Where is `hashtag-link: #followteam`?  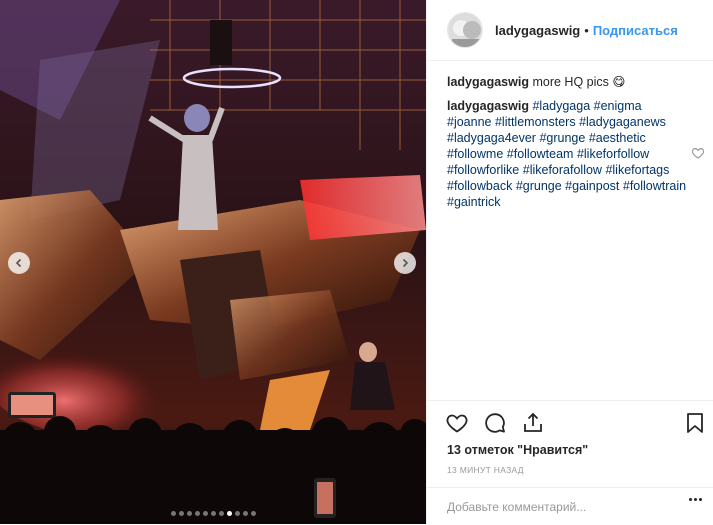
hashtag-link: #followteam is located at coordinates (540, 154).